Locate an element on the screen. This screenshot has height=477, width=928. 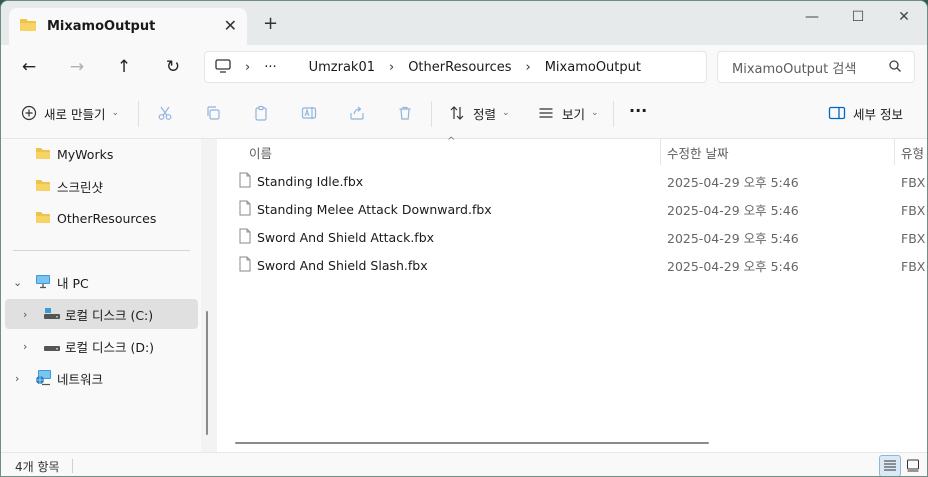
column-header-type: 유형 is located at coordinates (912, 152).